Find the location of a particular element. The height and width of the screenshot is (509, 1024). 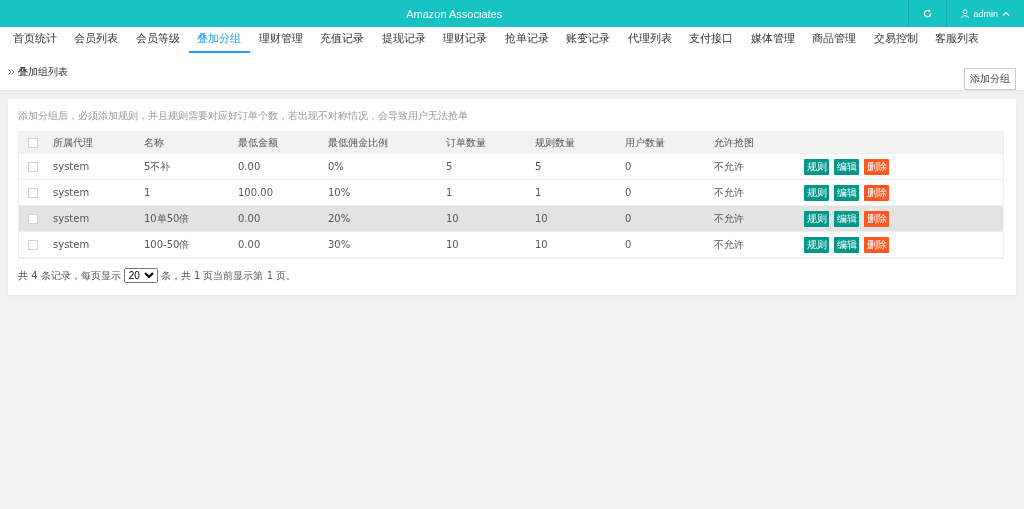

nav-tab: 支付接口 is located at coordinates (711, 40).